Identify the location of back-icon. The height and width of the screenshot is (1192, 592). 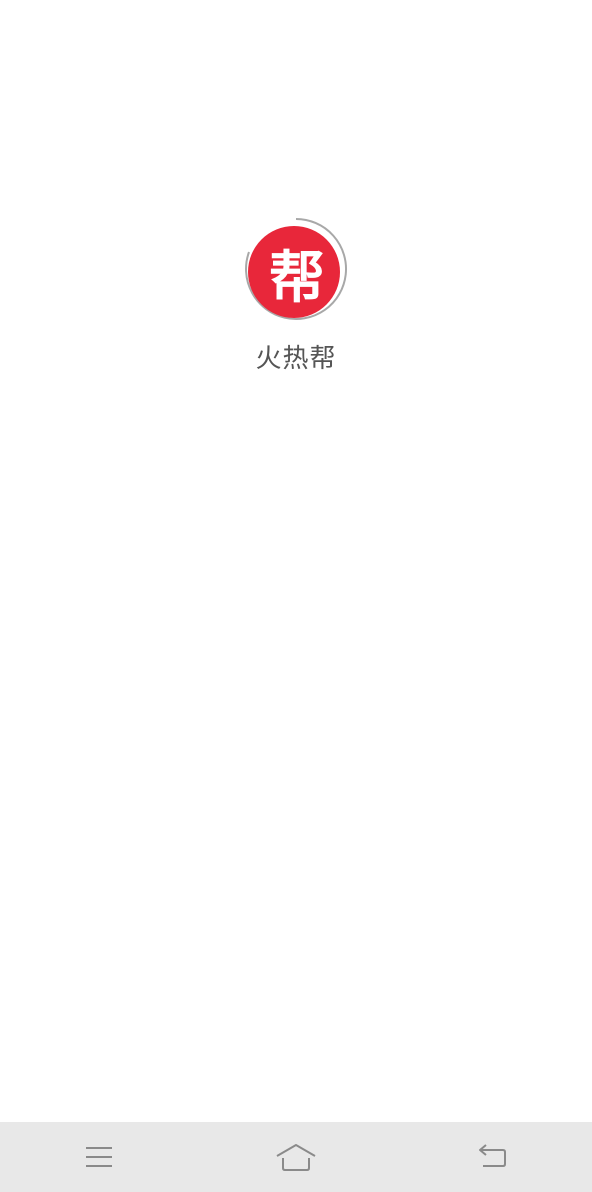
(493, 1155).